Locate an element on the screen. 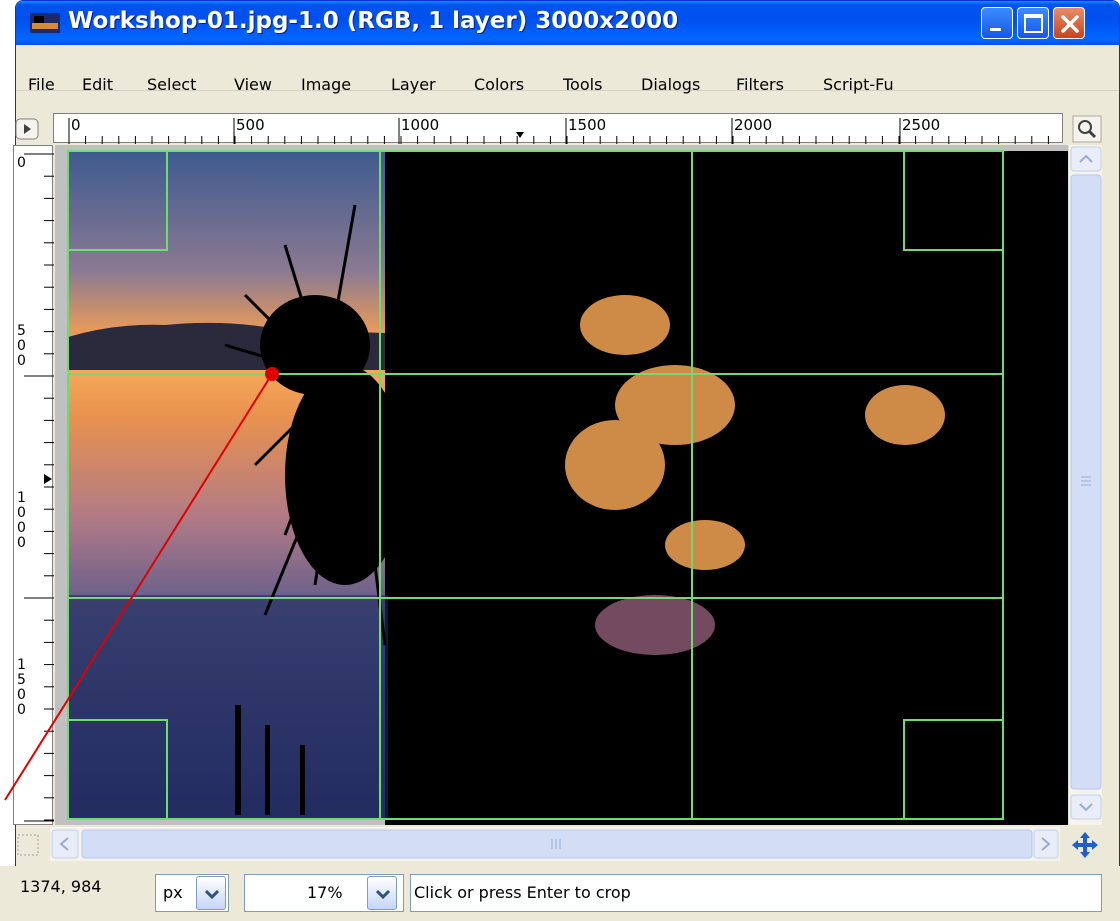 The height and width of the screenshot is (921, 1120). maximize-icon is located at coordinates (1033, 23).